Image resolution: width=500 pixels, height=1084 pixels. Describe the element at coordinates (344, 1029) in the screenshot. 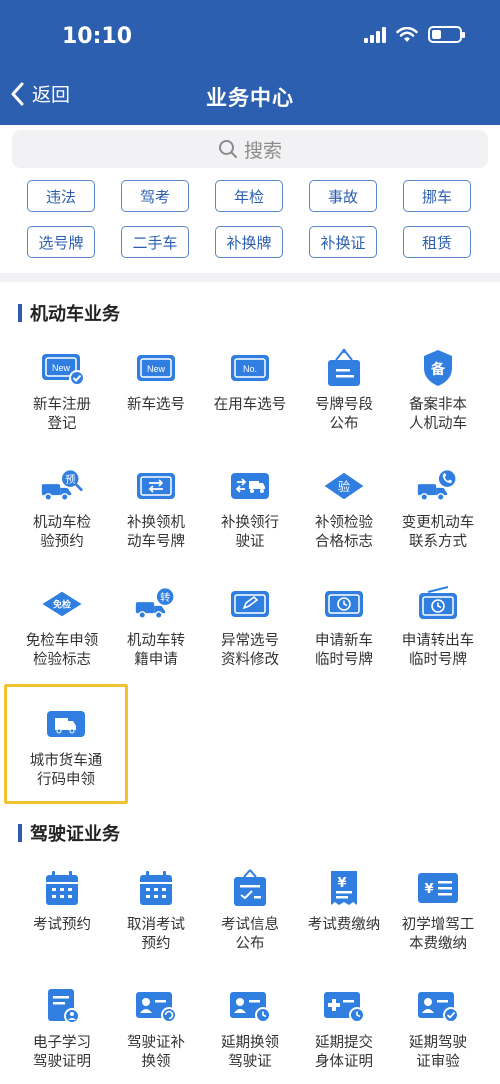

I see `item-extend-health-certificate: 延期提交 身体证明` at that location.